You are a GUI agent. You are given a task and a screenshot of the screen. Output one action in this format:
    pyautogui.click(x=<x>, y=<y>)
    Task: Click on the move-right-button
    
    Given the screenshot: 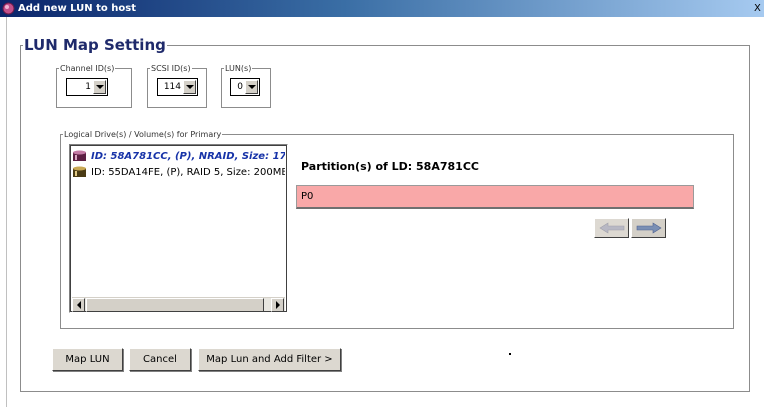 What is the action you would take?
    pyautogui.click(x=648, y=228)
    